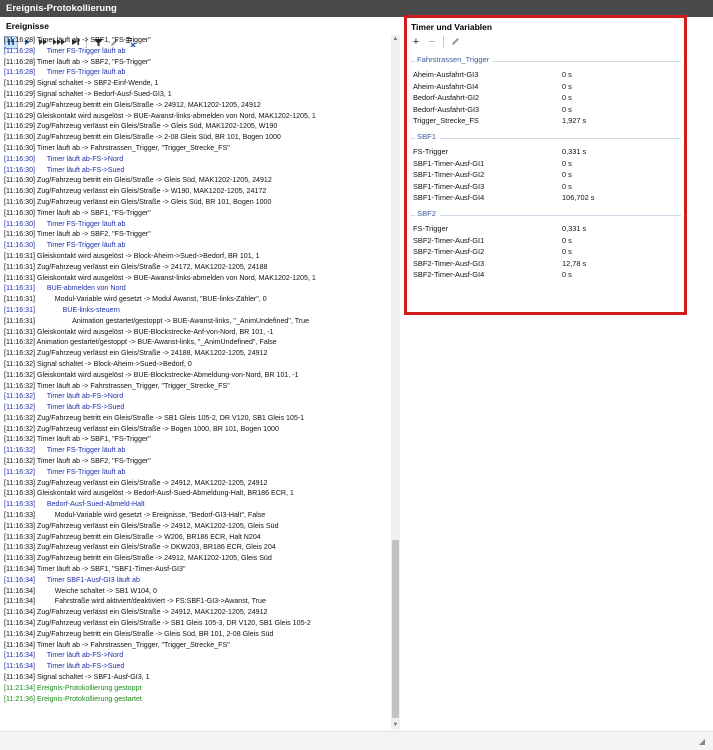 This screenshot has height=750, width=713. What do you see at coordinates (65, 471) in the screenshot?
I see `log-line: [11:16:32] Timer FS-Trigger läuft ab` at bounding box center [65, 471].